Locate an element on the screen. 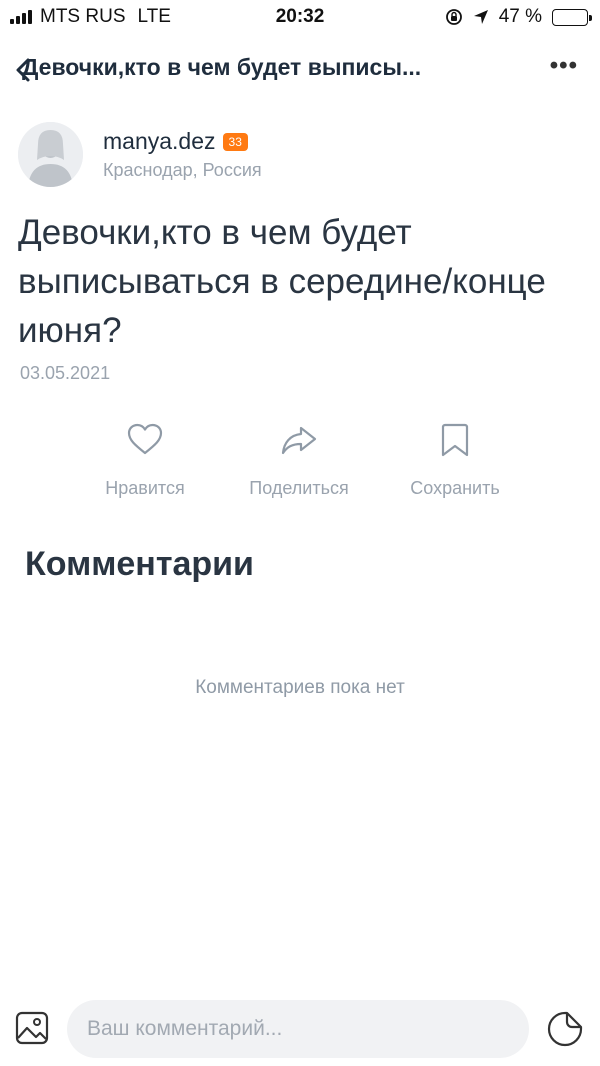 This screenshot has width=600, height=1066. share-label: Поделиться is located at coordinates (299, 488).